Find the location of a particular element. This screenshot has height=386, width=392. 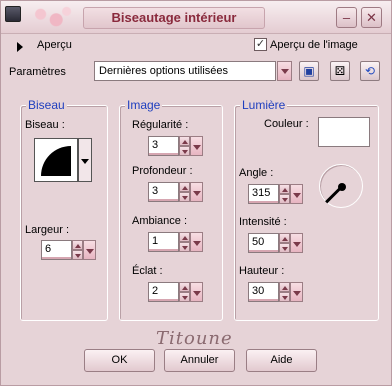

angle-value: 315 is located at coordinates (263, 194).